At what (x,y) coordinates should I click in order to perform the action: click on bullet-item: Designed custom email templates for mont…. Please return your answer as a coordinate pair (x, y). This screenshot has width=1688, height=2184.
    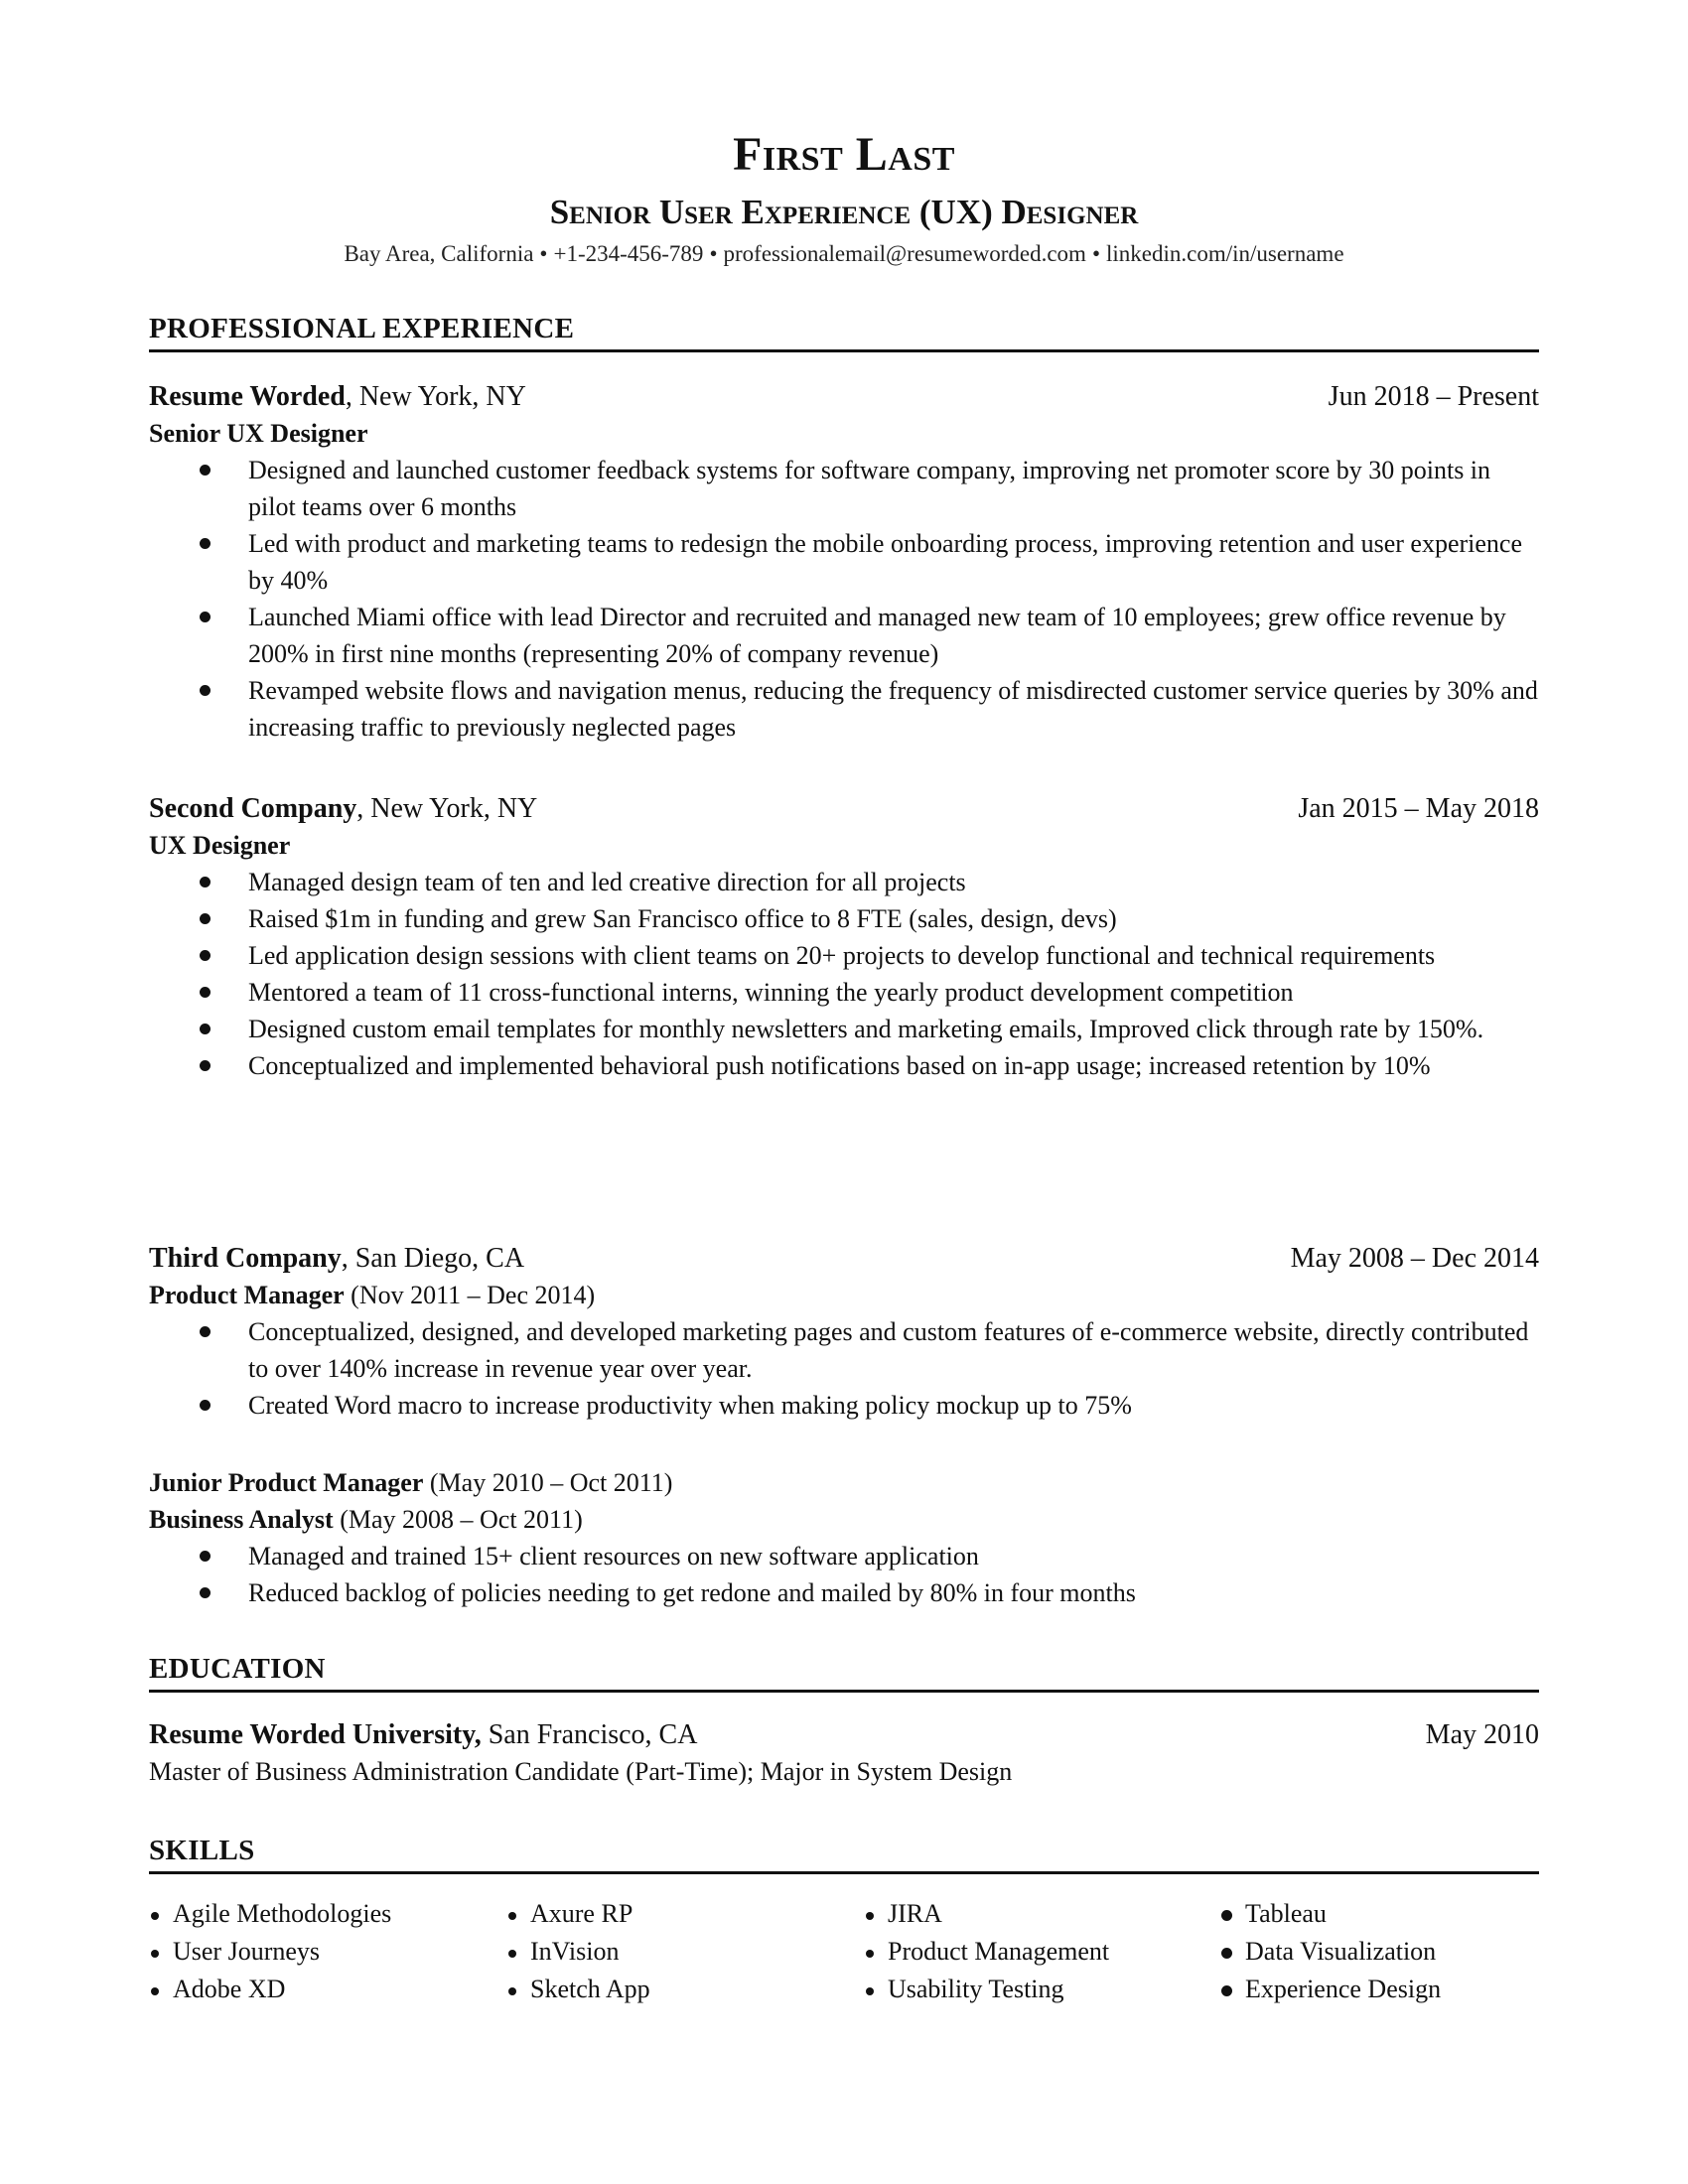
    Looking at the image, I should click on (844, 1029).